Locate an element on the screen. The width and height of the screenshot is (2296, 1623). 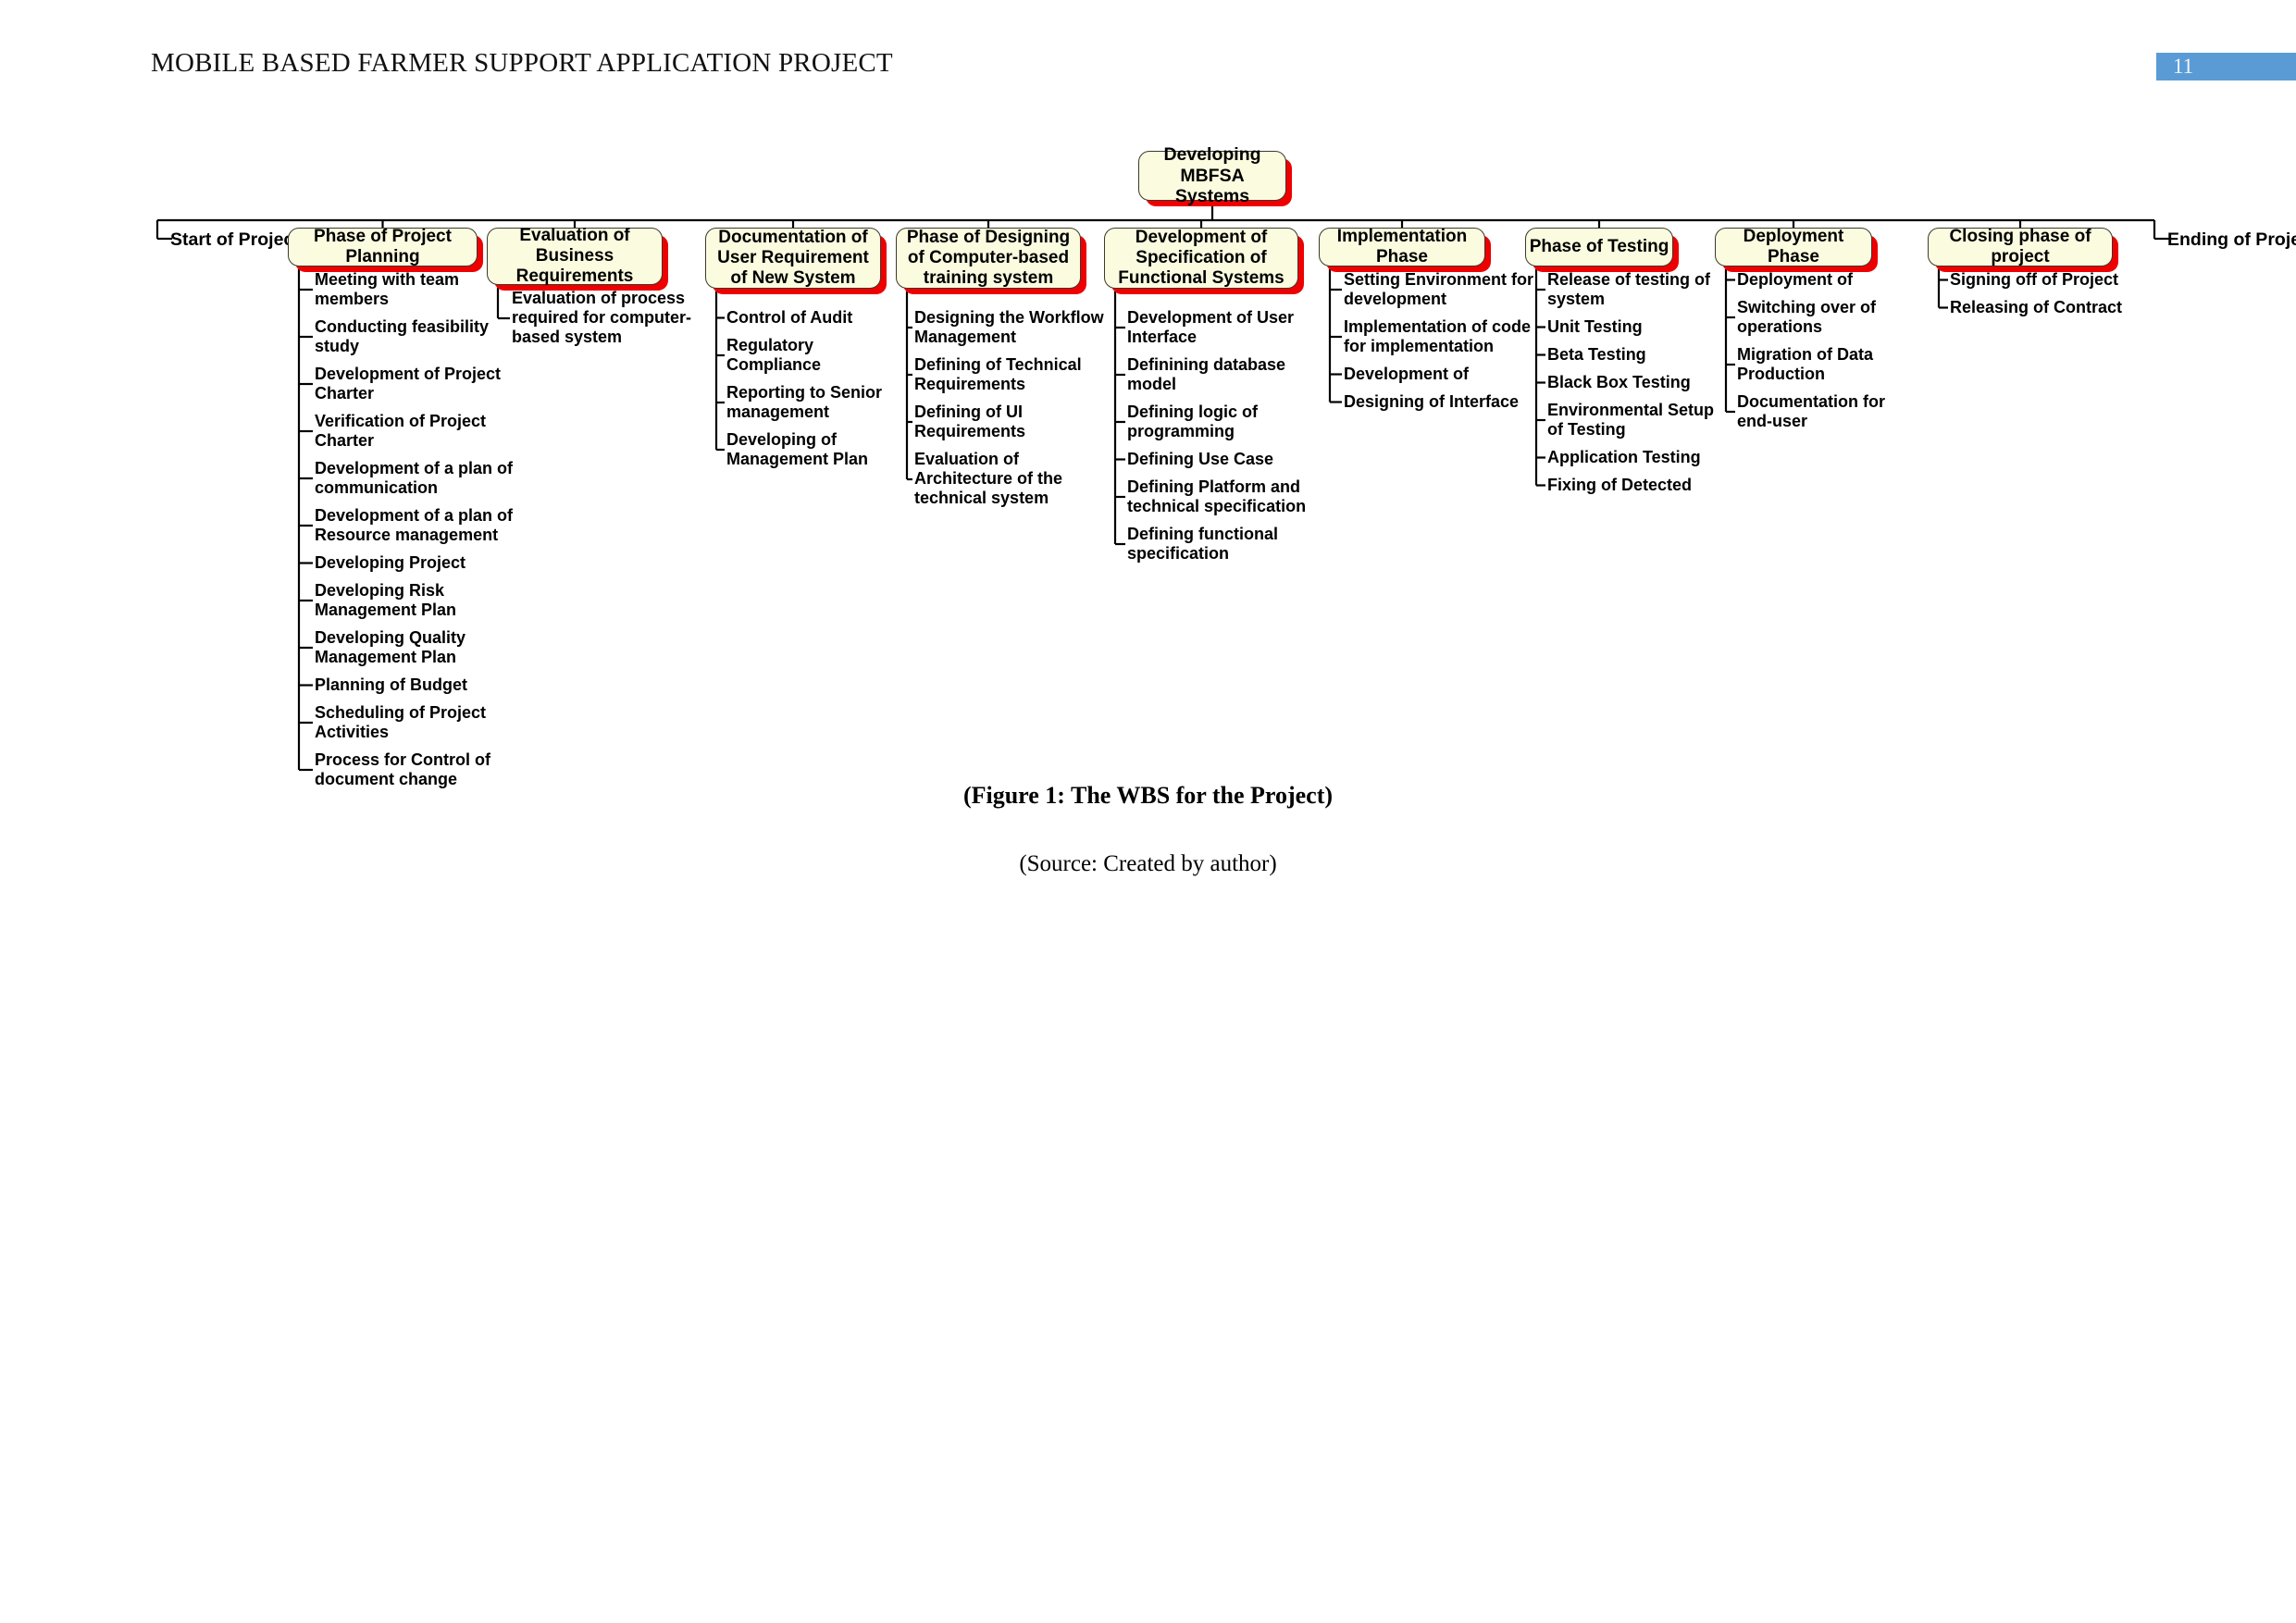
wbs-phase-node-label: Implementation Phase is located at coordinates (1402, 246).